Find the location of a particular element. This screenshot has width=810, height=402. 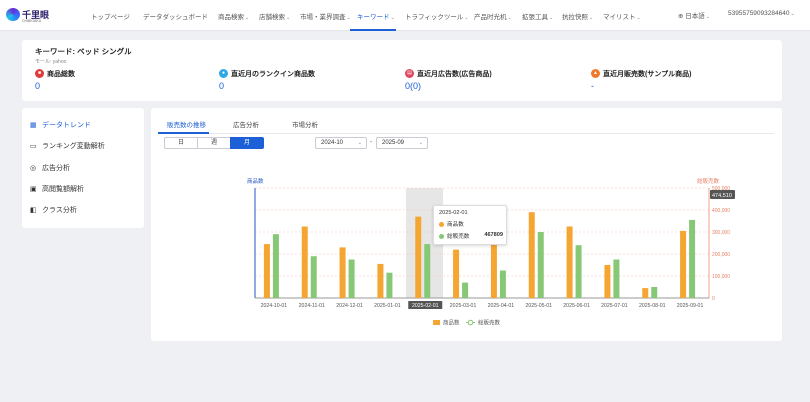

trend-icon: ▦ is located at coordinates (33, 125).